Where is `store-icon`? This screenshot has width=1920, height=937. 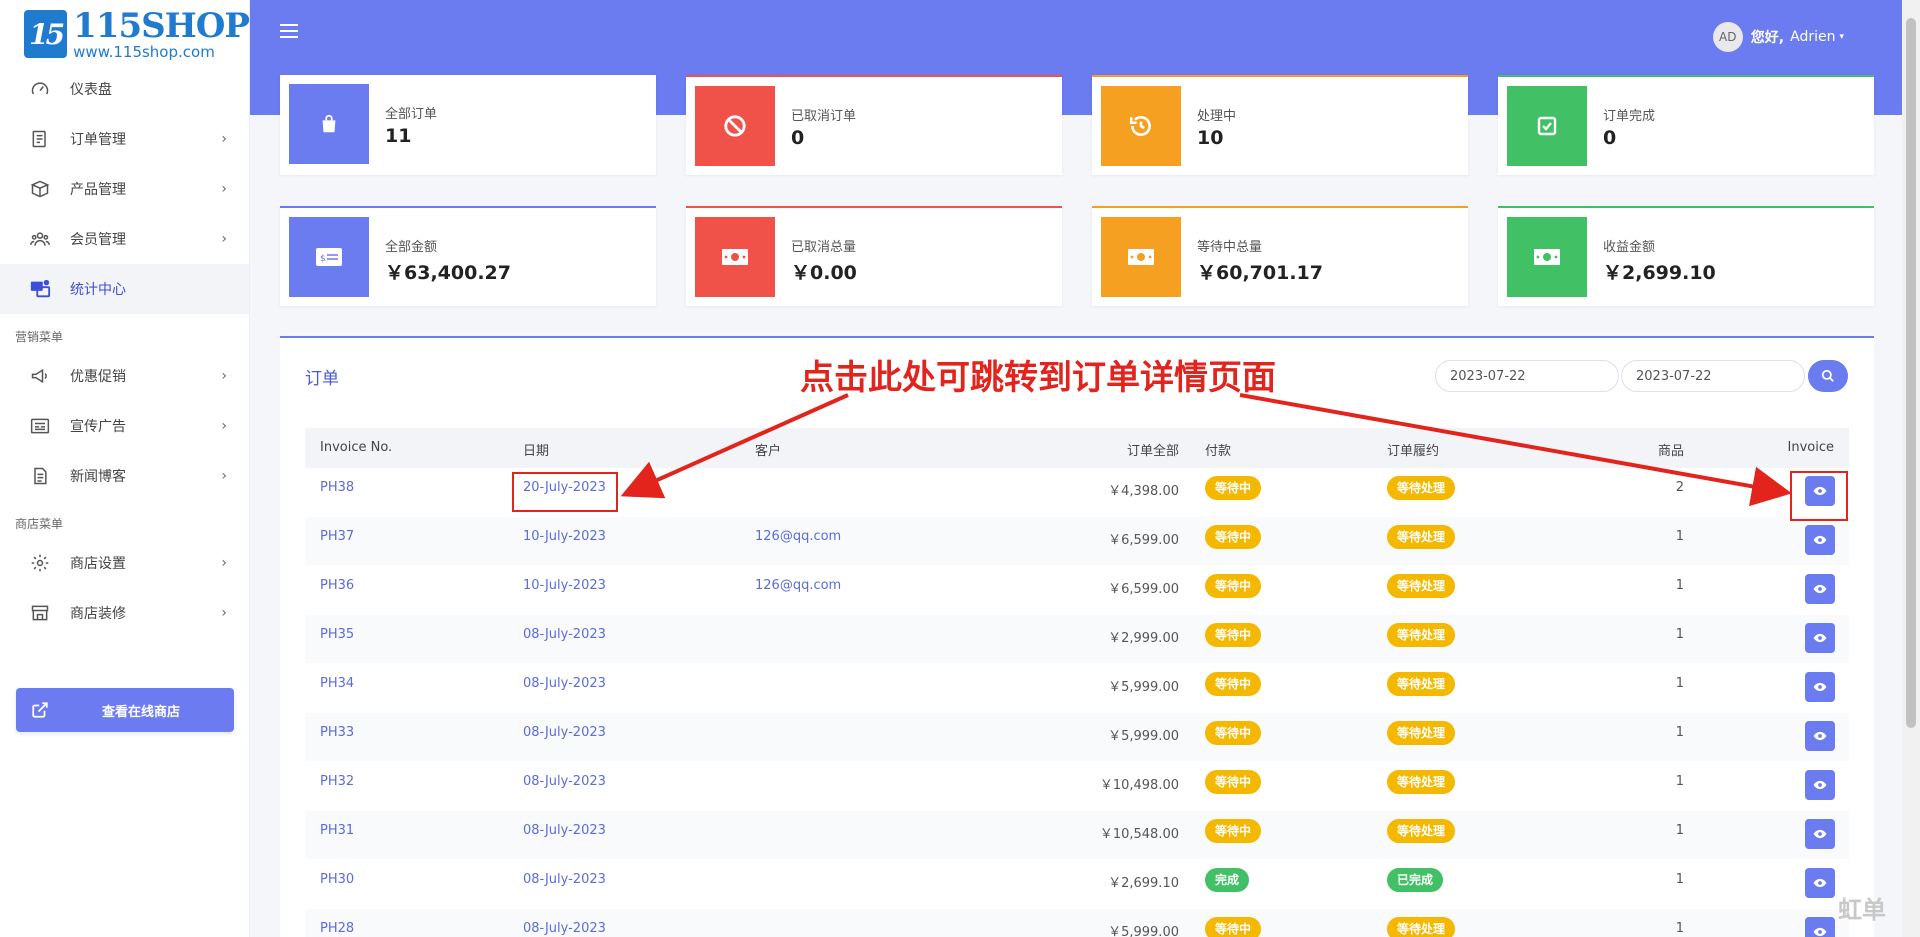
store-icon is located at coordinates (40, 613).